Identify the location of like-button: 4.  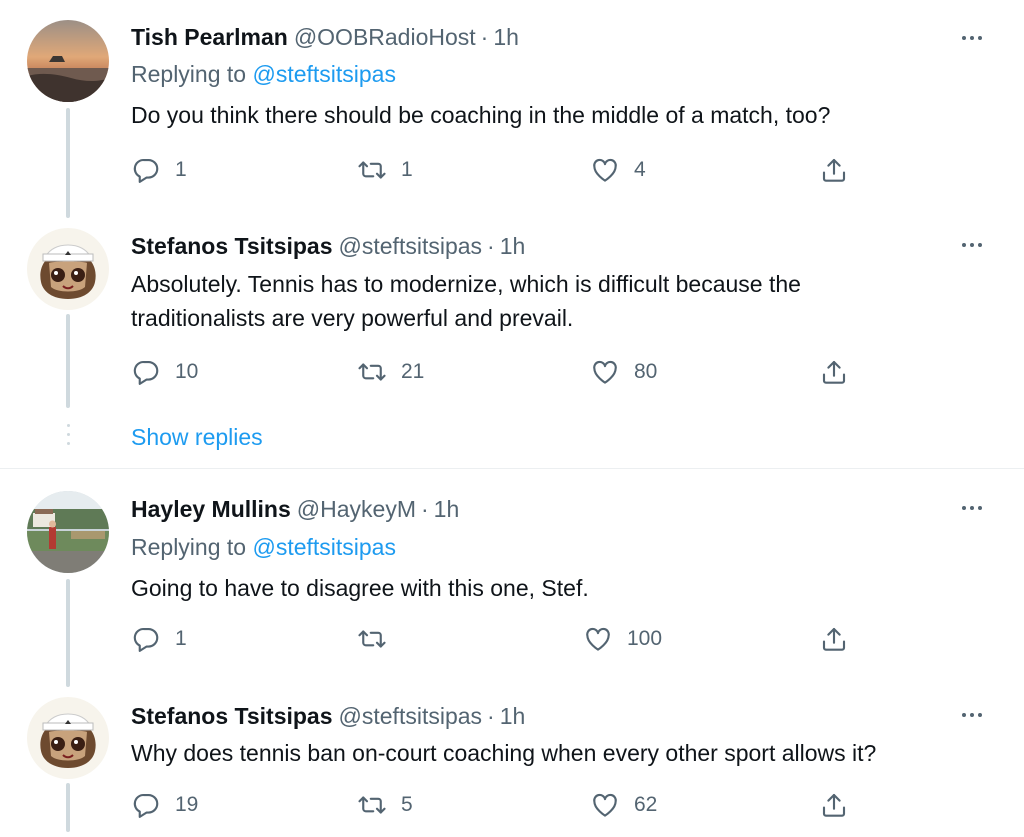
(618, 170).